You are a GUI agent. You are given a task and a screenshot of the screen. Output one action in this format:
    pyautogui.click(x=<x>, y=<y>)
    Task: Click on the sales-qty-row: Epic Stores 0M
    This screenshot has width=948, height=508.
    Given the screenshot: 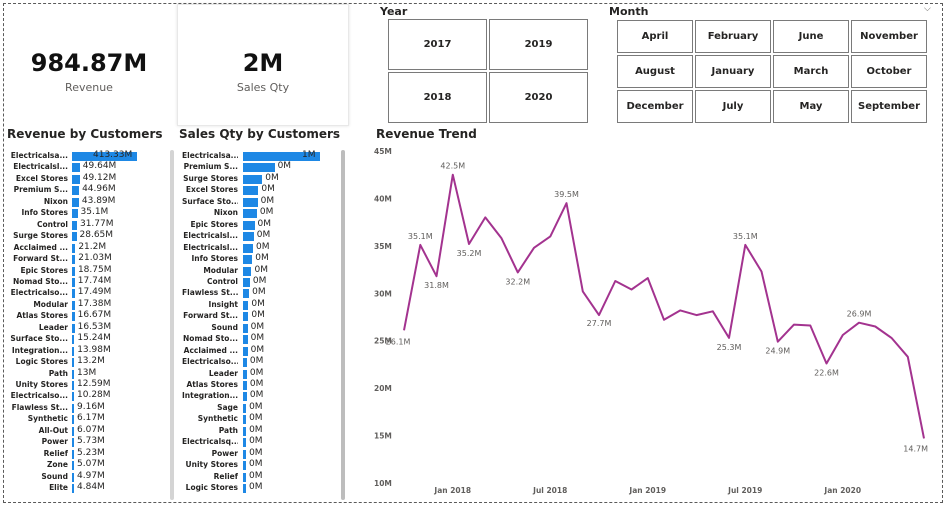 What is the action you would take?
    pyautogui.click(x=271, y=225)
    